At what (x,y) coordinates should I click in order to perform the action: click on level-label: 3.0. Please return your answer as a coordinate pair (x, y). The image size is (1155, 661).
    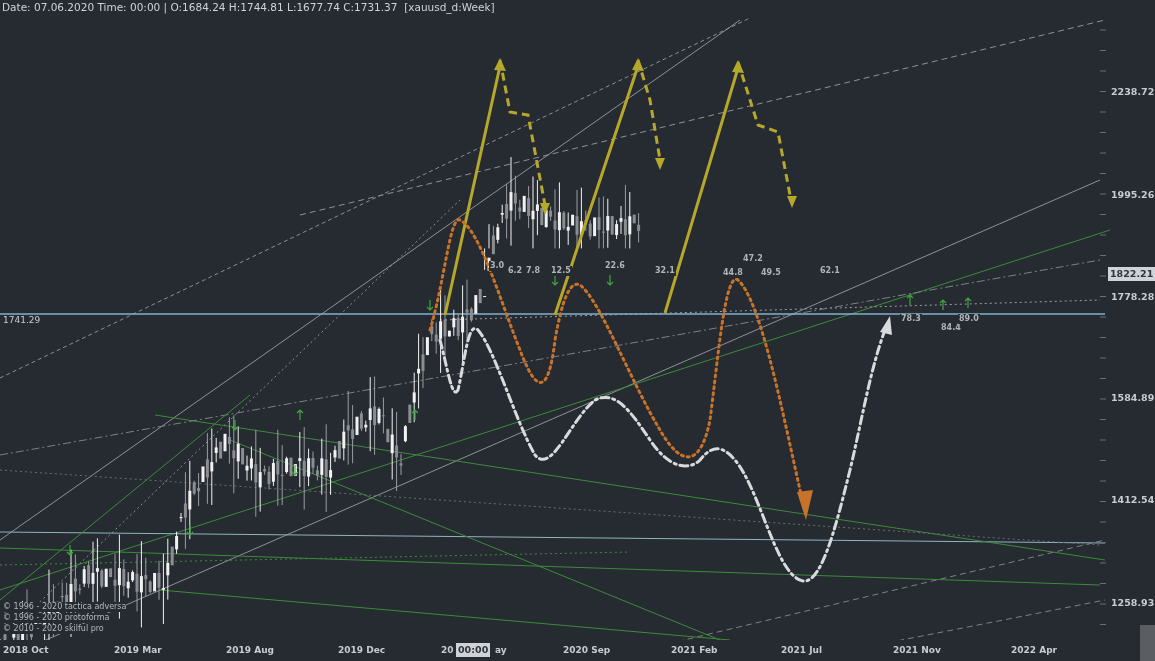
    Looking at the image, I should click on (497, 266).